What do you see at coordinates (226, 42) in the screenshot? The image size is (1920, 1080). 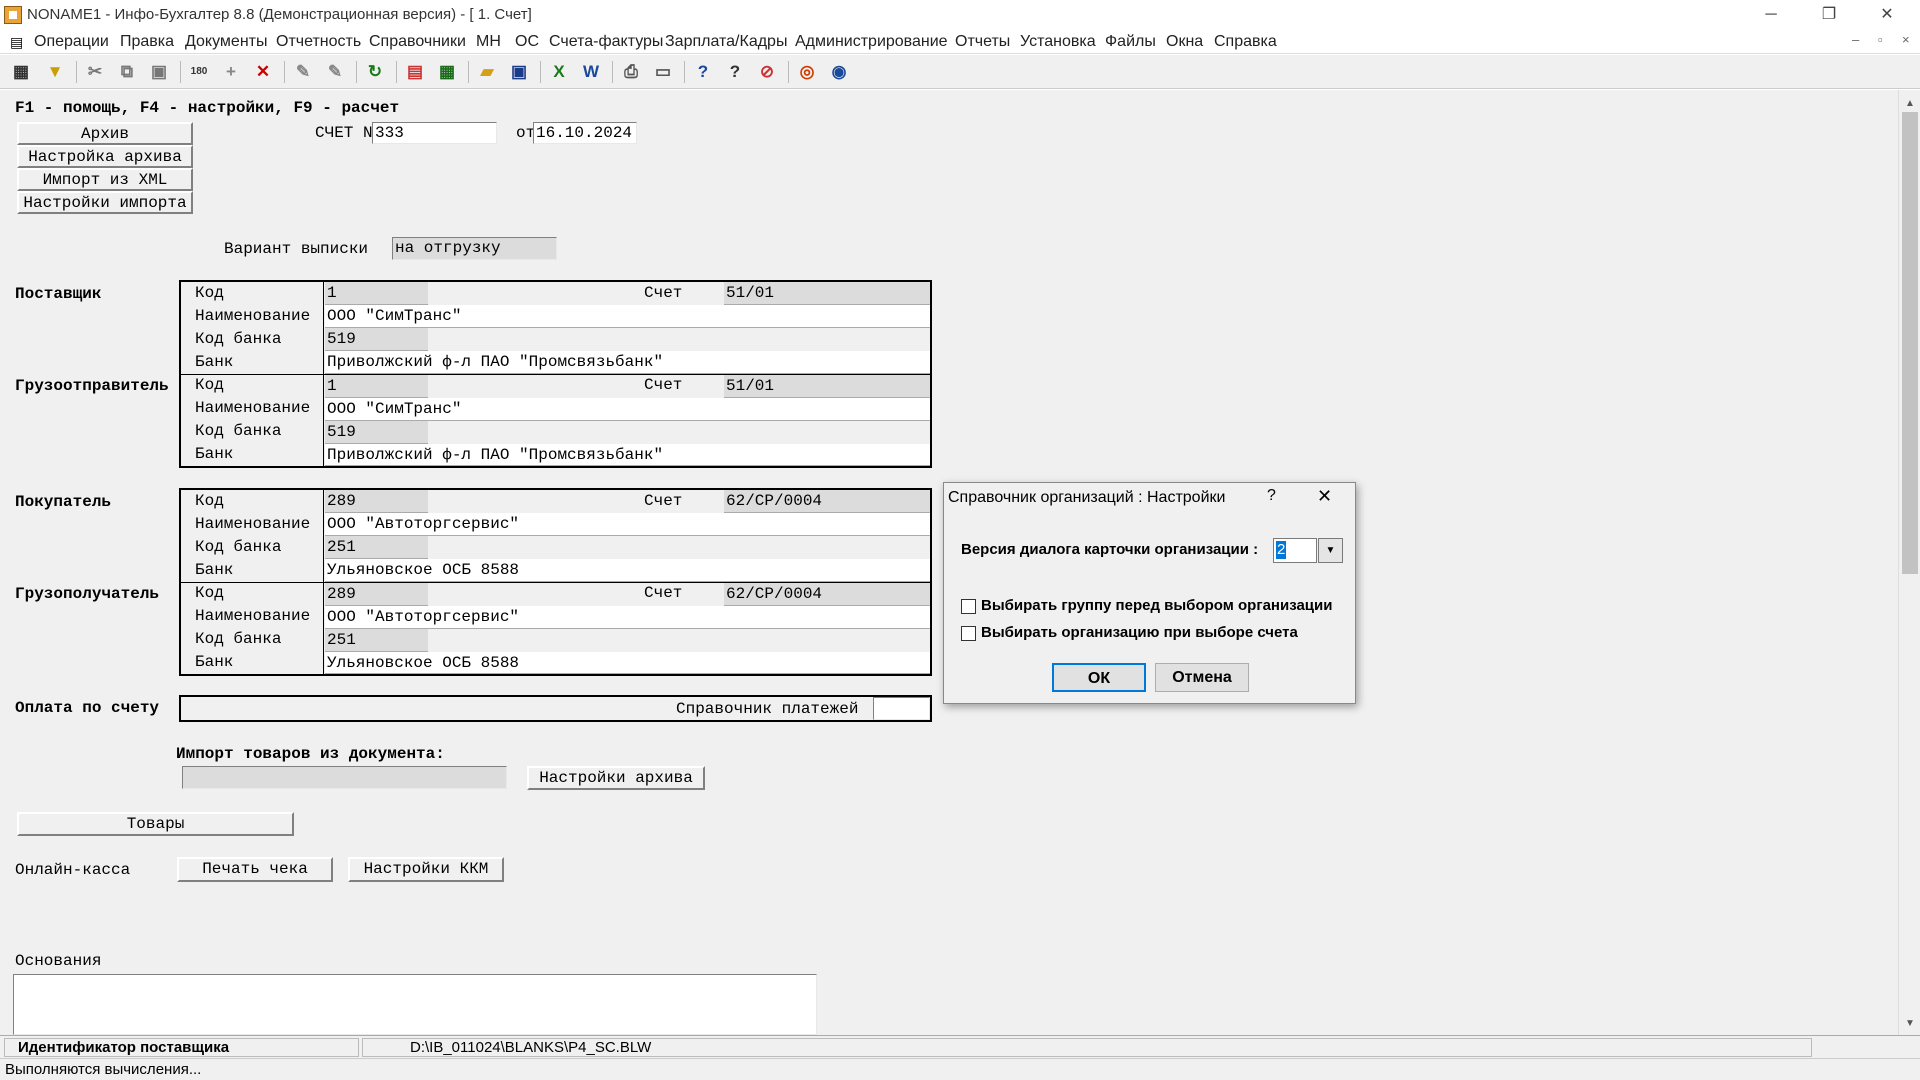 I see `menu-documents: Документы` at bounding box center [226, 42].